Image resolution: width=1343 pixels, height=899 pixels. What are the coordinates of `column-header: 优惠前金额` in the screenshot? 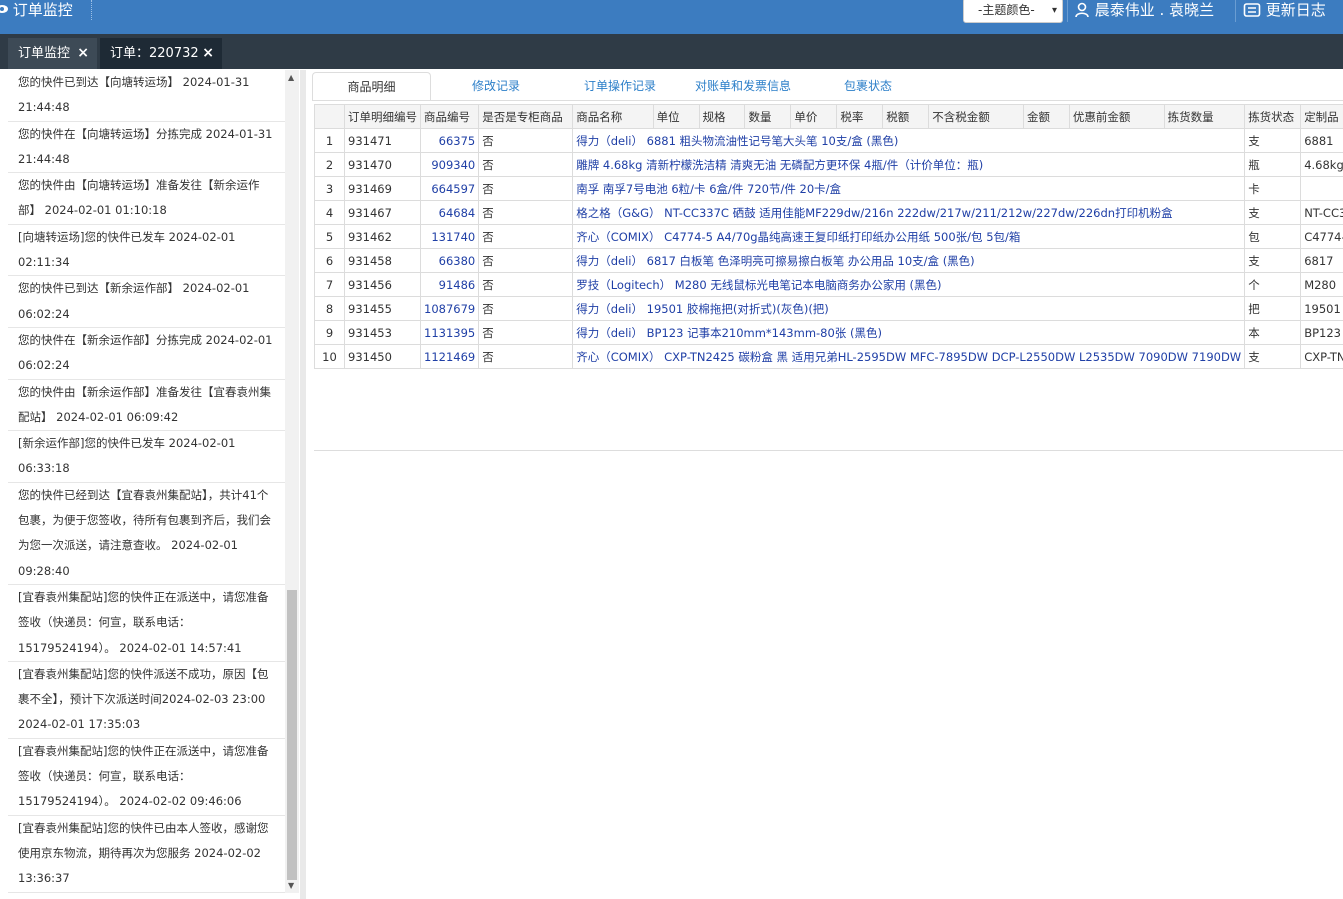 It's located at (1116, 116).